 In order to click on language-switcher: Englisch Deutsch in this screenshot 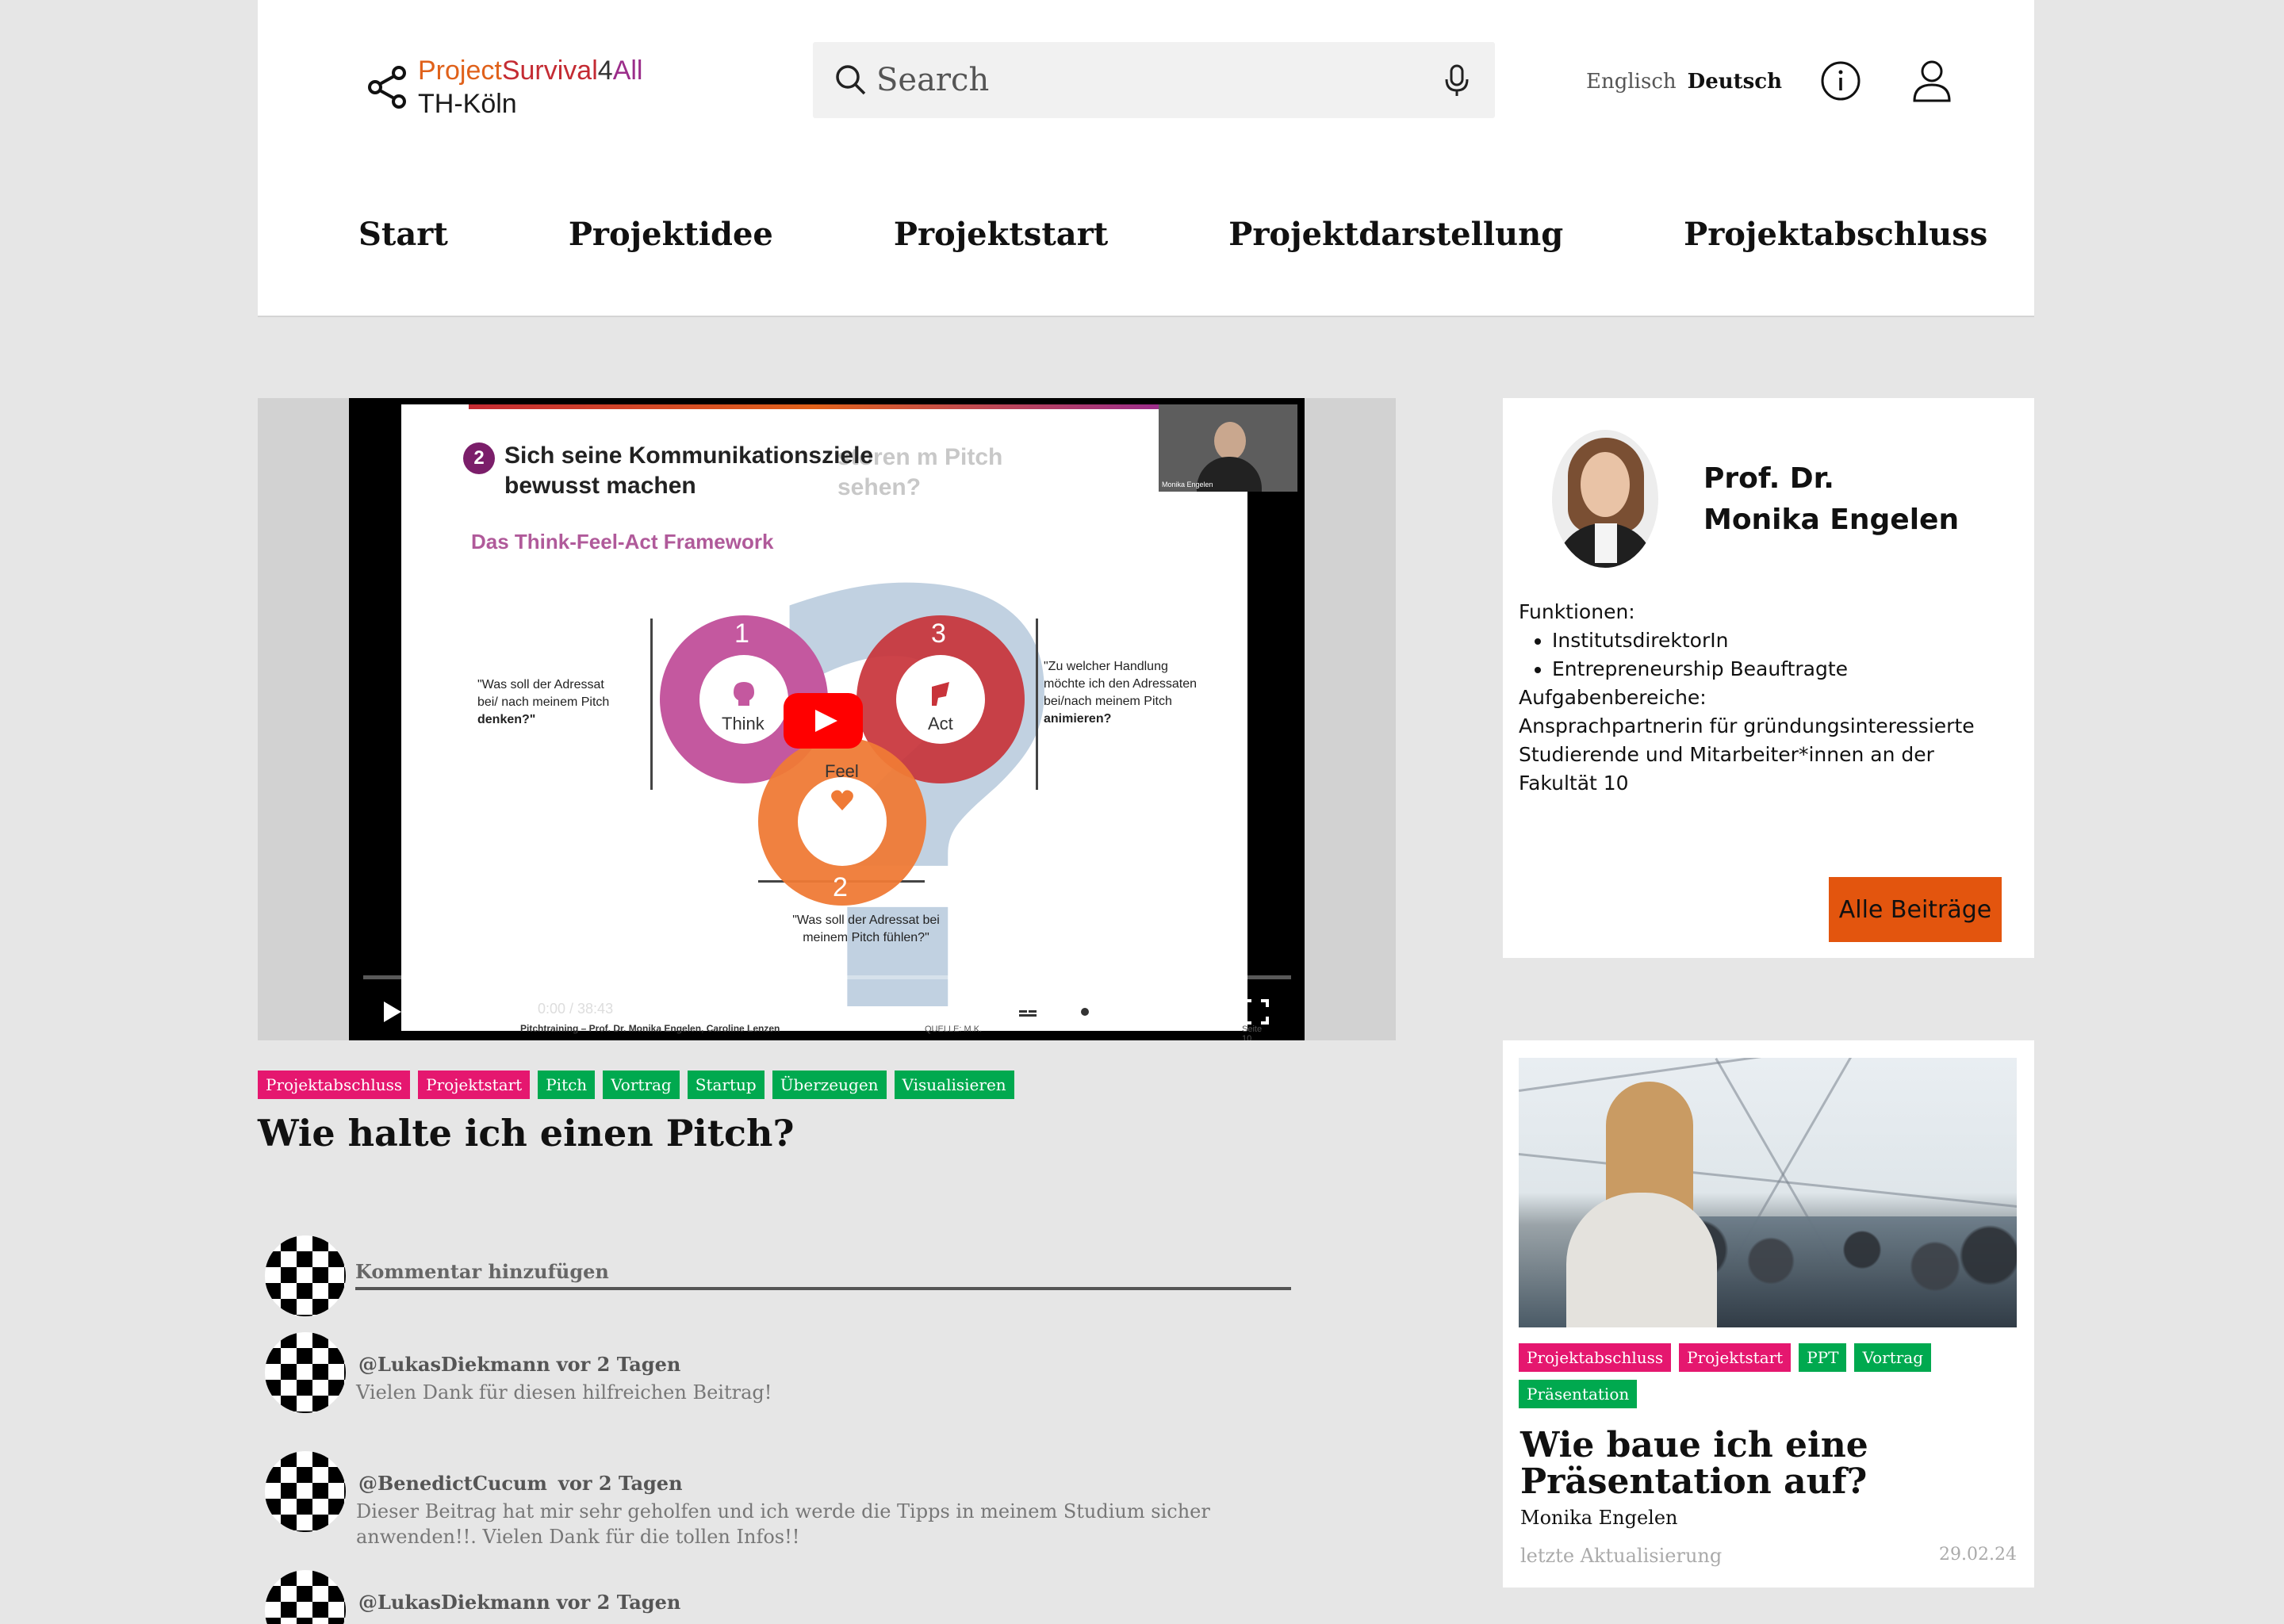, I will do `click(1684, 82)`.